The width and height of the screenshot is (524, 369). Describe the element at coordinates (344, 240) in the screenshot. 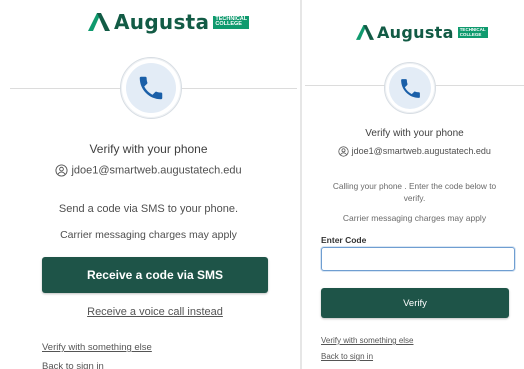

I see `enter-code-label: Enter Code` at that location.